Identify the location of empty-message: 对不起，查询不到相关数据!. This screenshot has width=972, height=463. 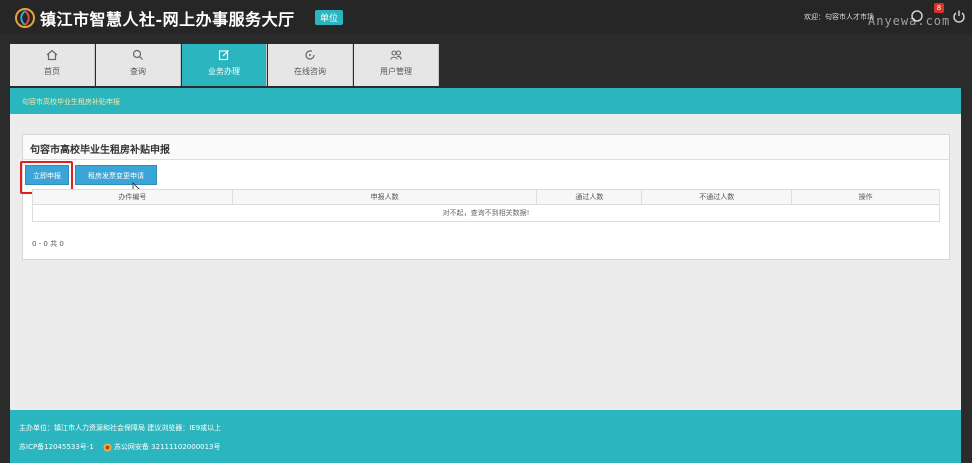
(486, 213).